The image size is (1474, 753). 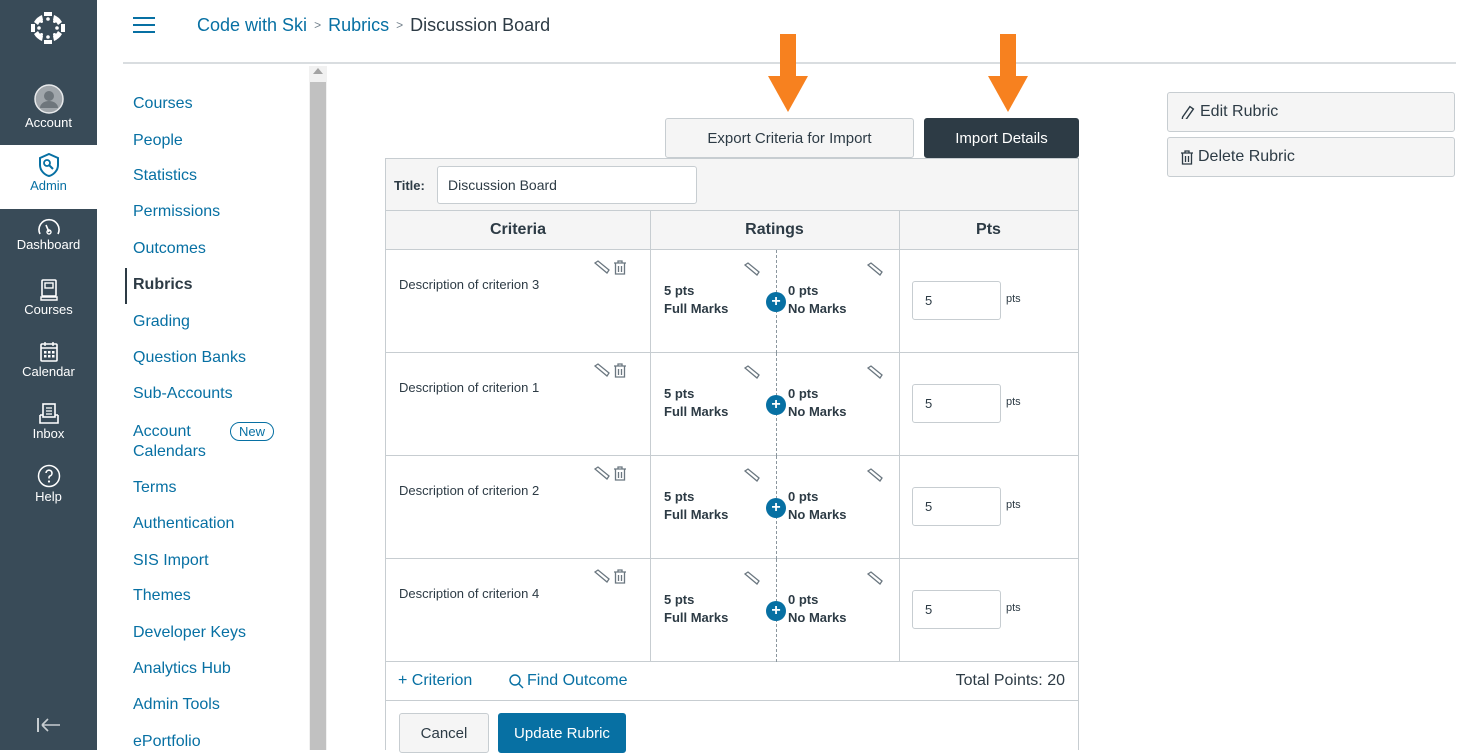 I want to click on global-nav-account: Account, so click(x=48, y=114).